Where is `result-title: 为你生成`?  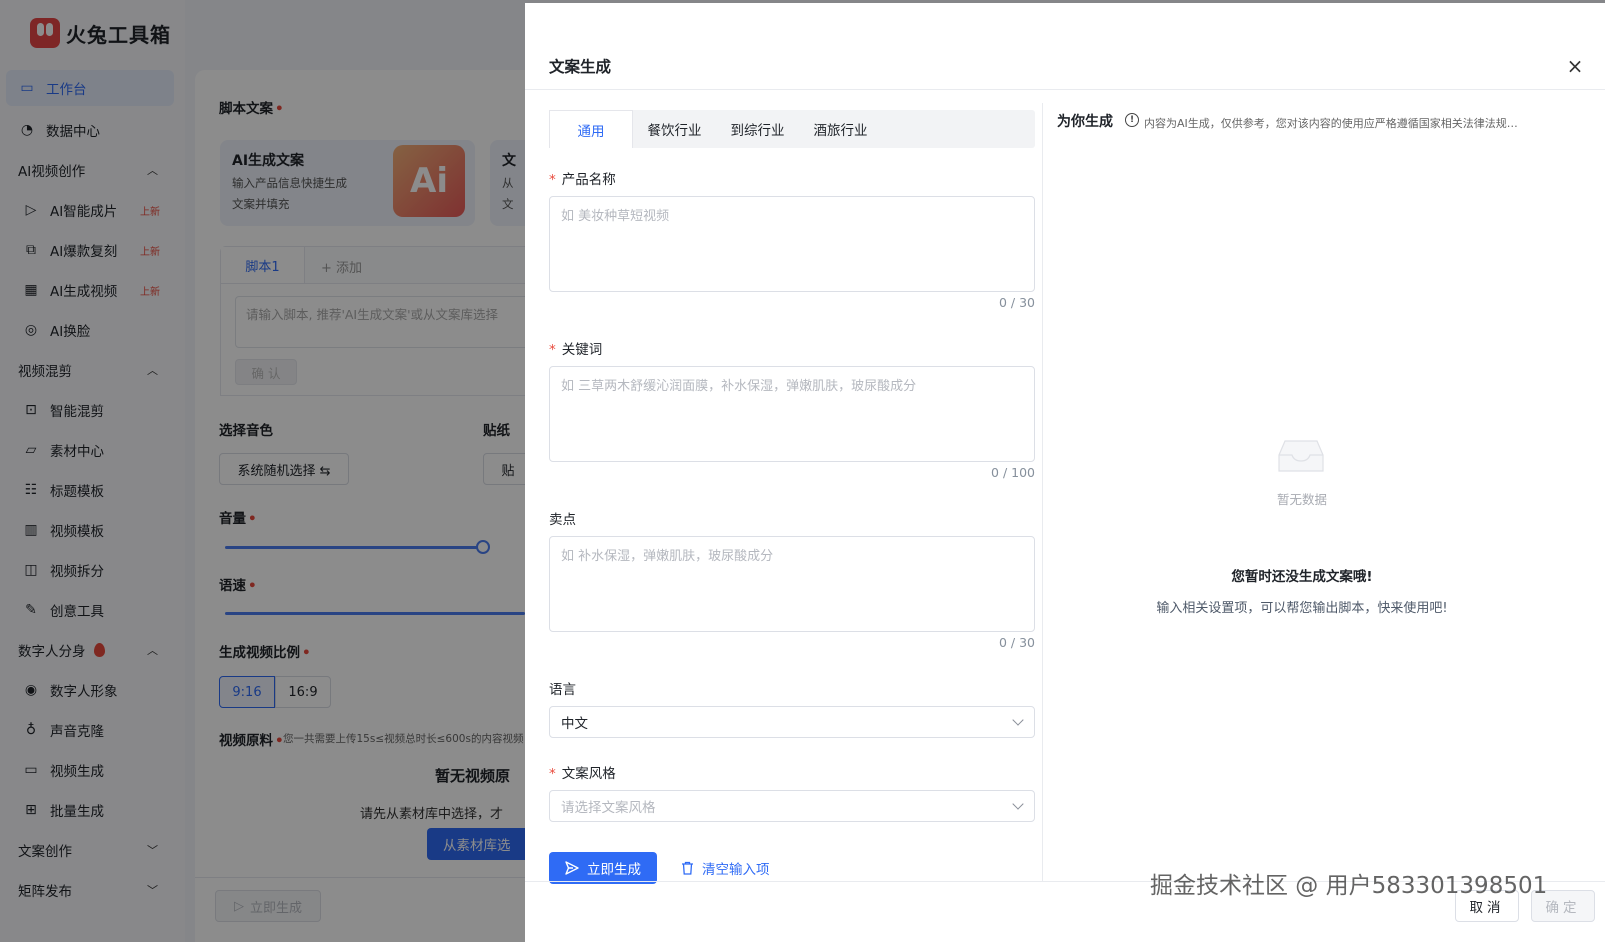
result-title: 为你生成 is located at coordinates (1085, 122).